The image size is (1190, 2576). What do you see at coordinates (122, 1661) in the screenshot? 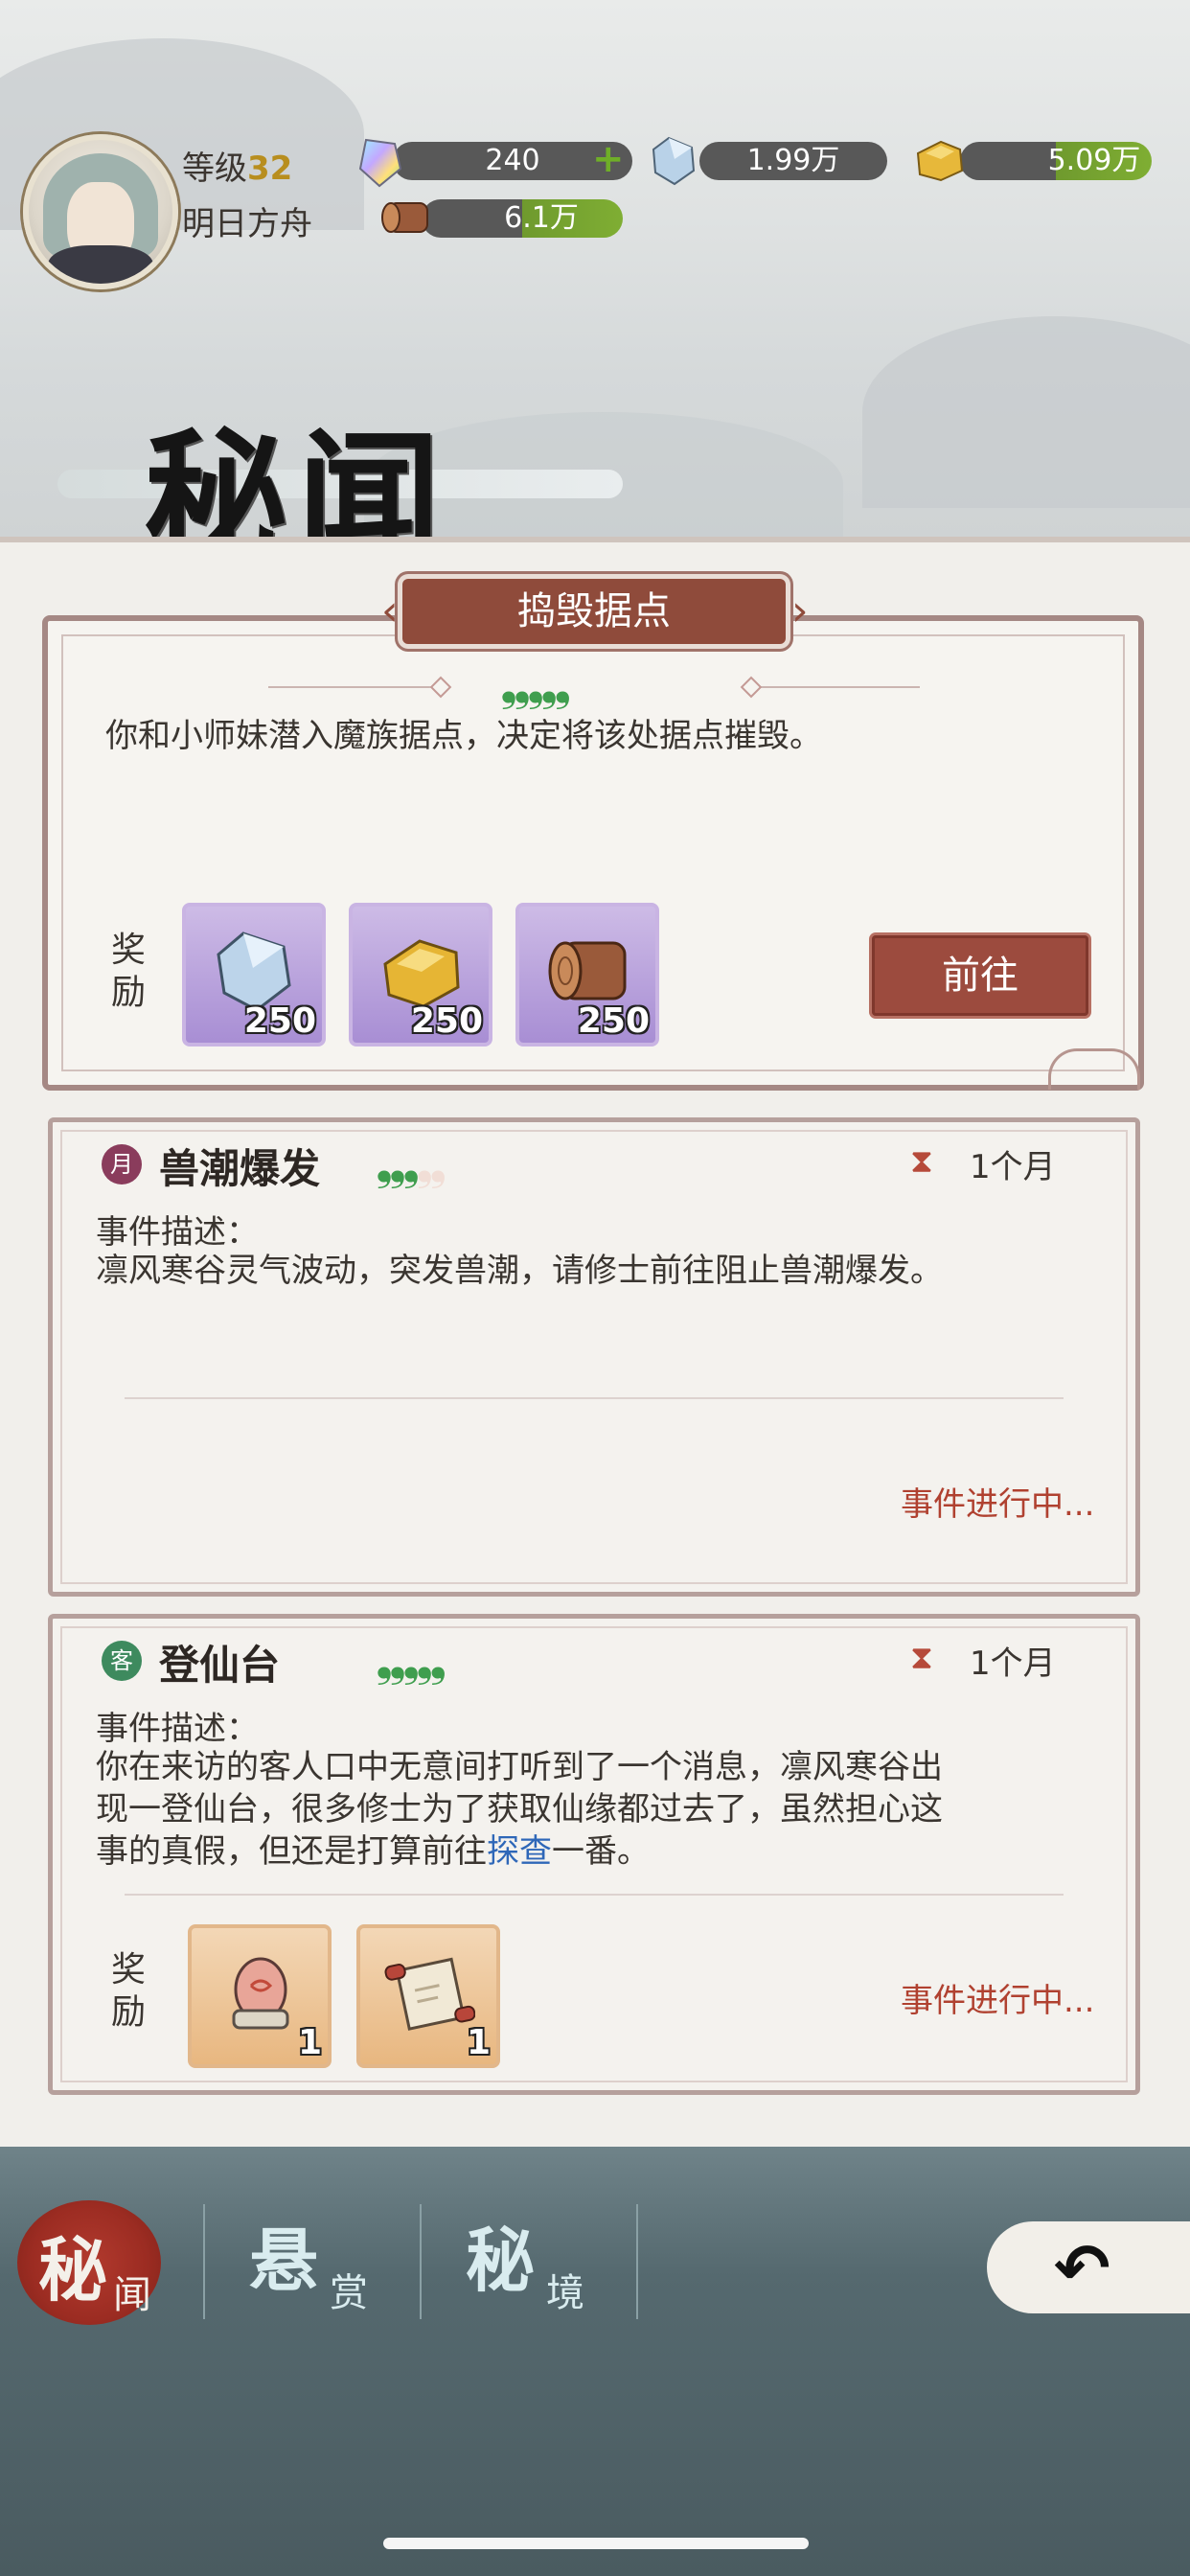
I see `event-badge: 客` at bounding box center [122, 1661].